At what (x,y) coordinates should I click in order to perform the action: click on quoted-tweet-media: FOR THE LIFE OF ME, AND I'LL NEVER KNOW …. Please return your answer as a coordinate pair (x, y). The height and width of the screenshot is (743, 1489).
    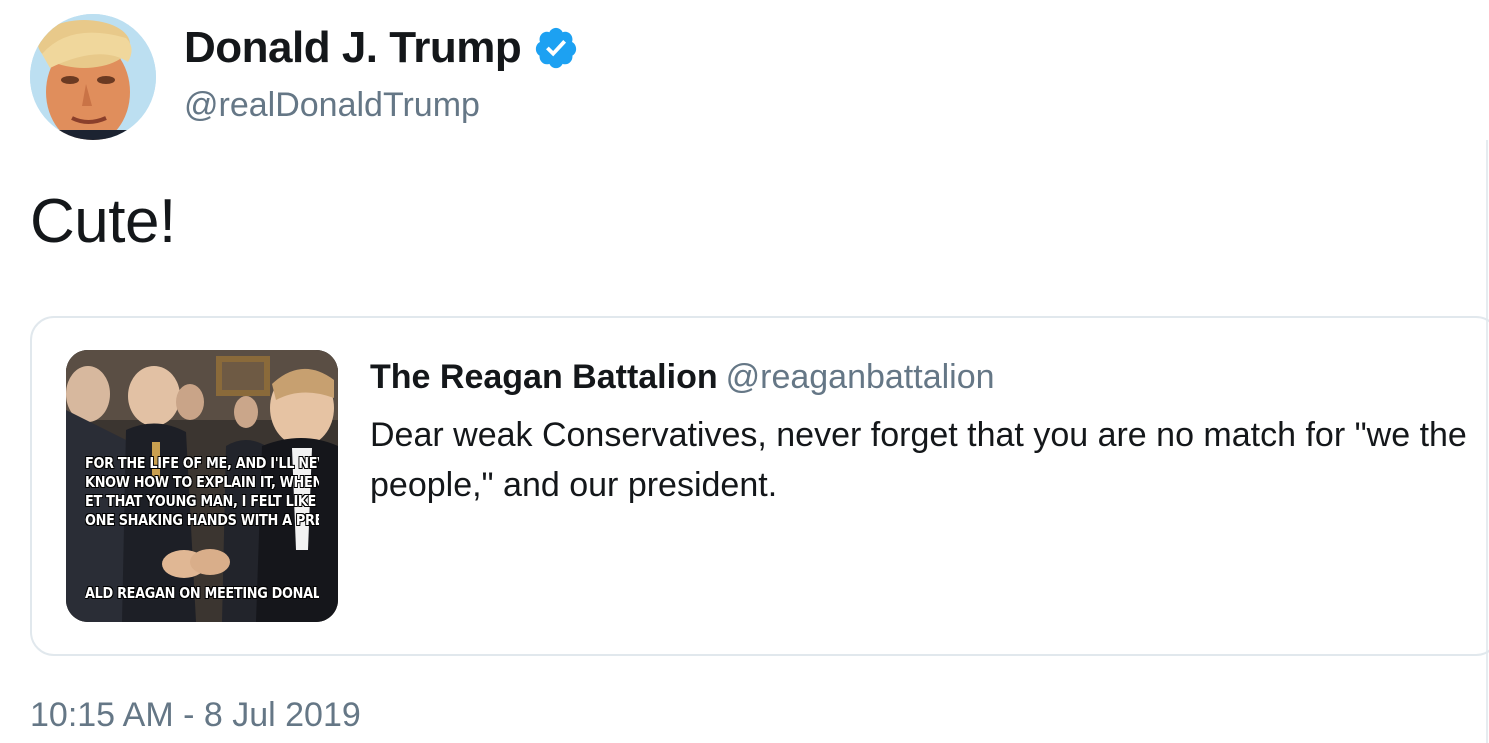
    Looking at the image, I should click on (202, 486).